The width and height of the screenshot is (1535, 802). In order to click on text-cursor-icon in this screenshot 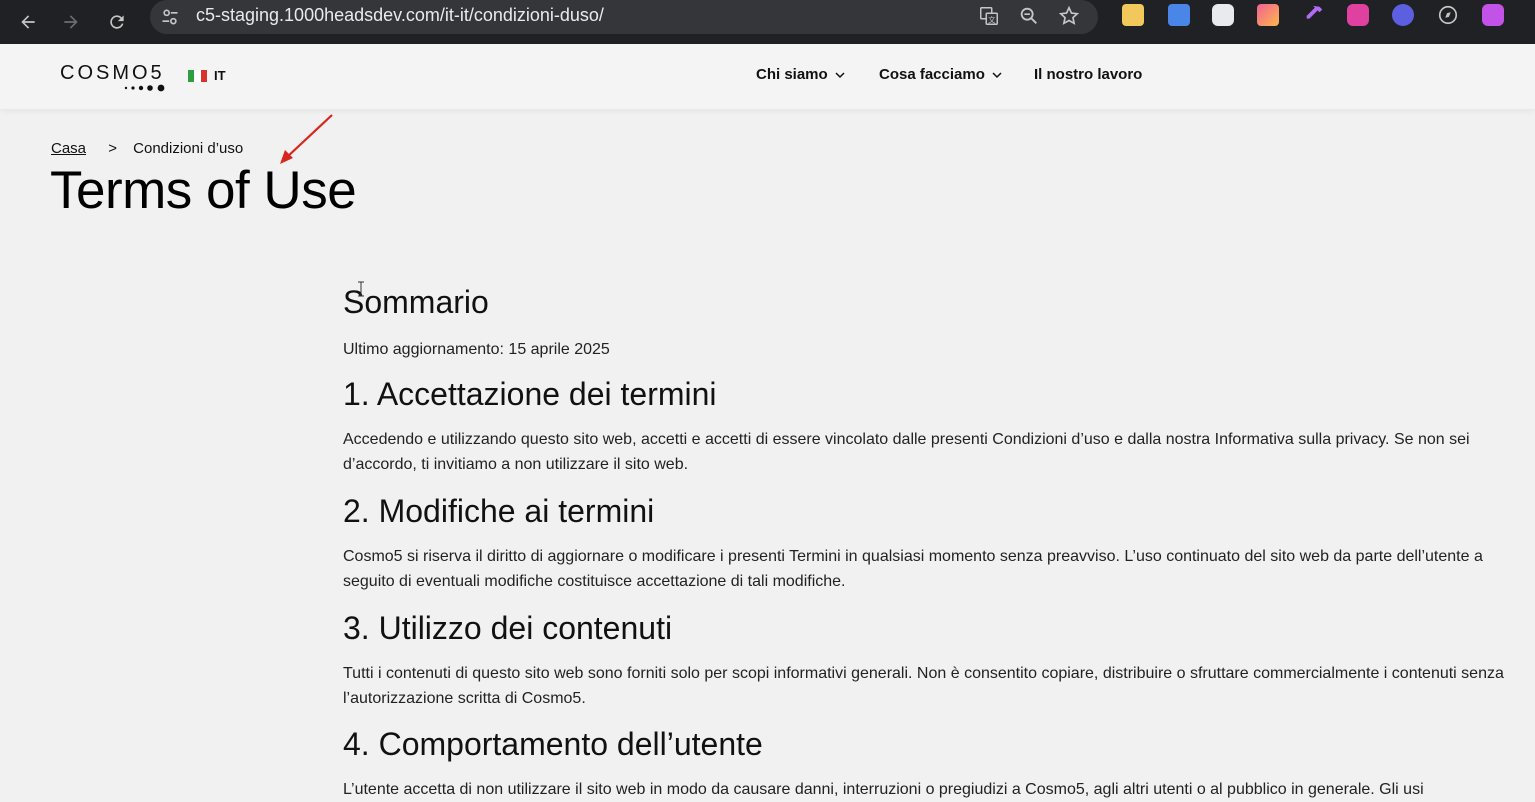, I will do `click(361, 289)`.